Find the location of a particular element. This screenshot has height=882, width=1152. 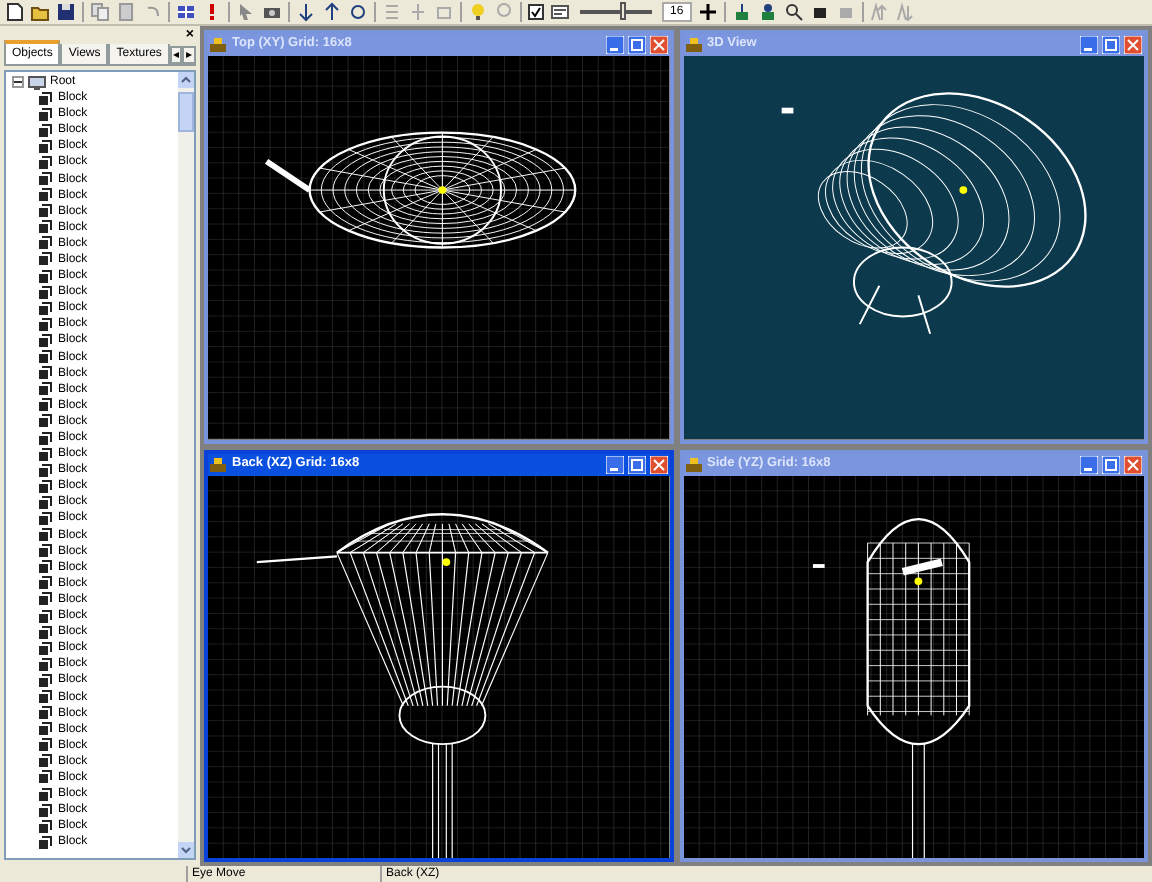

save-icon is located at coordinates (66, 12).